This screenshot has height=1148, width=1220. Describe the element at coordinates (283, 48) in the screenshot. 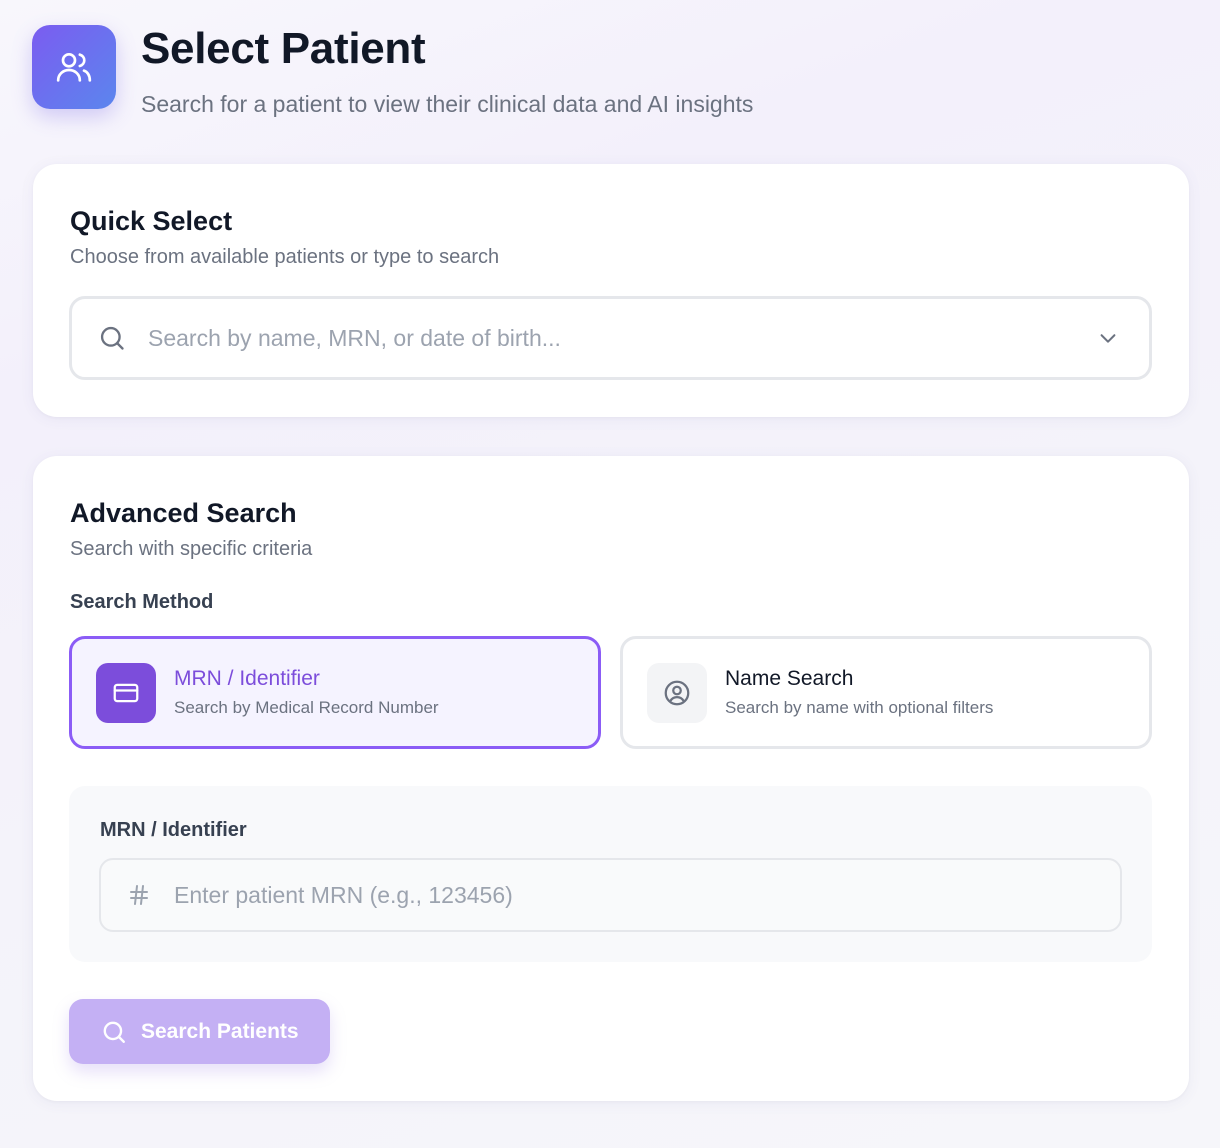

I see `page-title: Select Patient` at that location.